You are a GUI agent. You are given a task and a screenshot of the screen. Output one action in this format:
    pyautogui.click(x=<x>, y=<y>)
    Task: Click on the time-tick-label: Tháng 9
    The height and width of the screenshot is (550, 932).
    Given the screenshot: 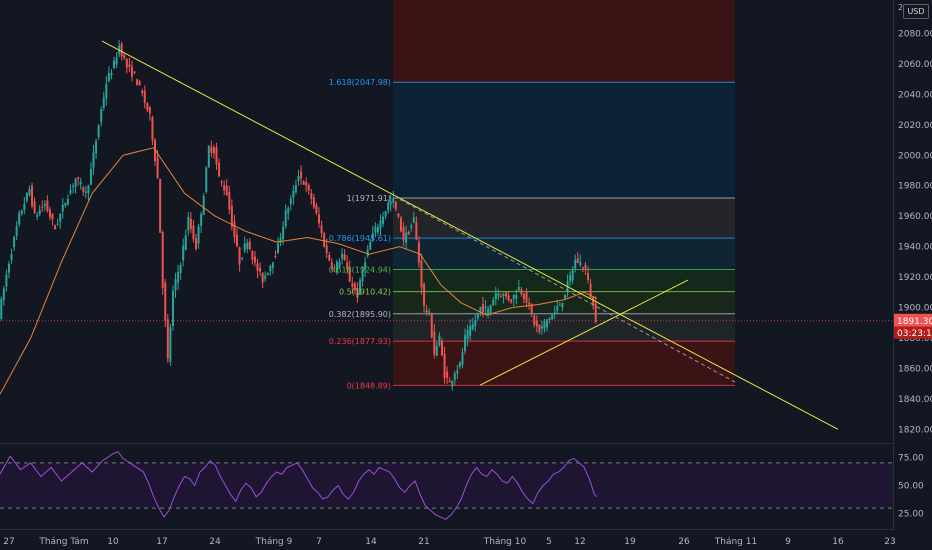 What is the action you would take?
    pyautogui.click(x=274, y=542)
    